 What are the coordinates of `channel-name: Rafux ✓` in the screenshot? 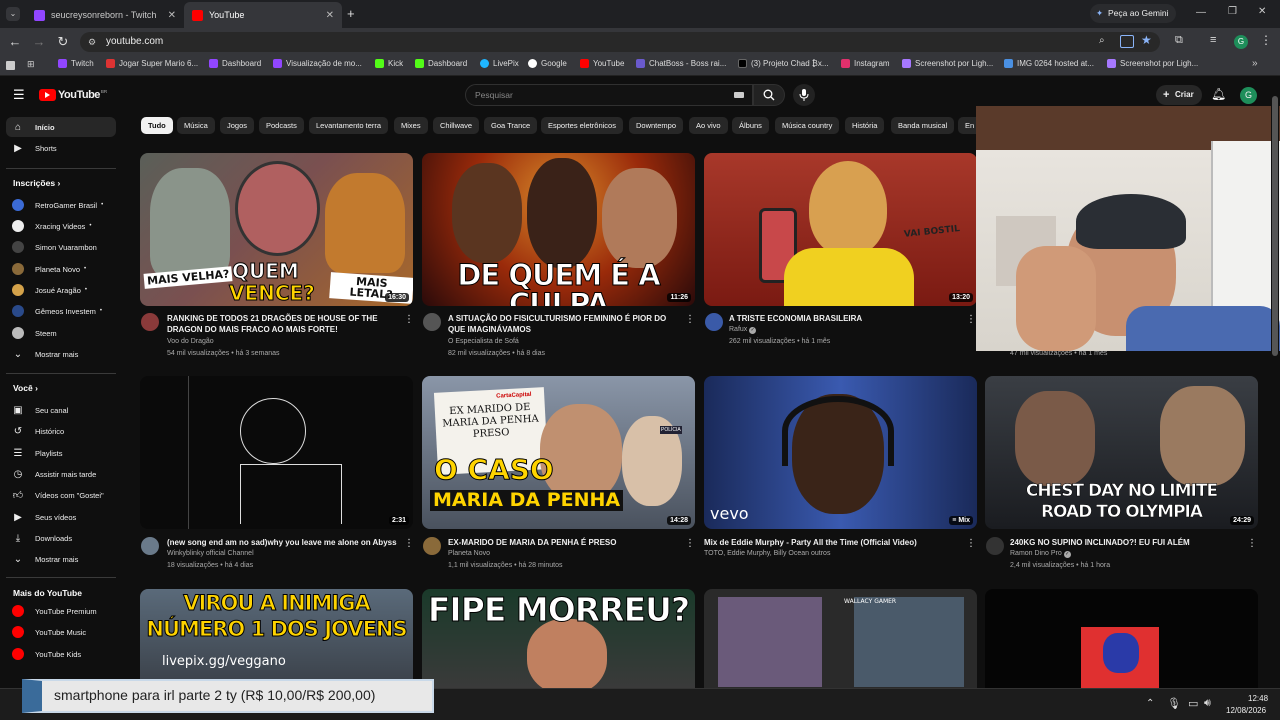 It's located at (743, 330).